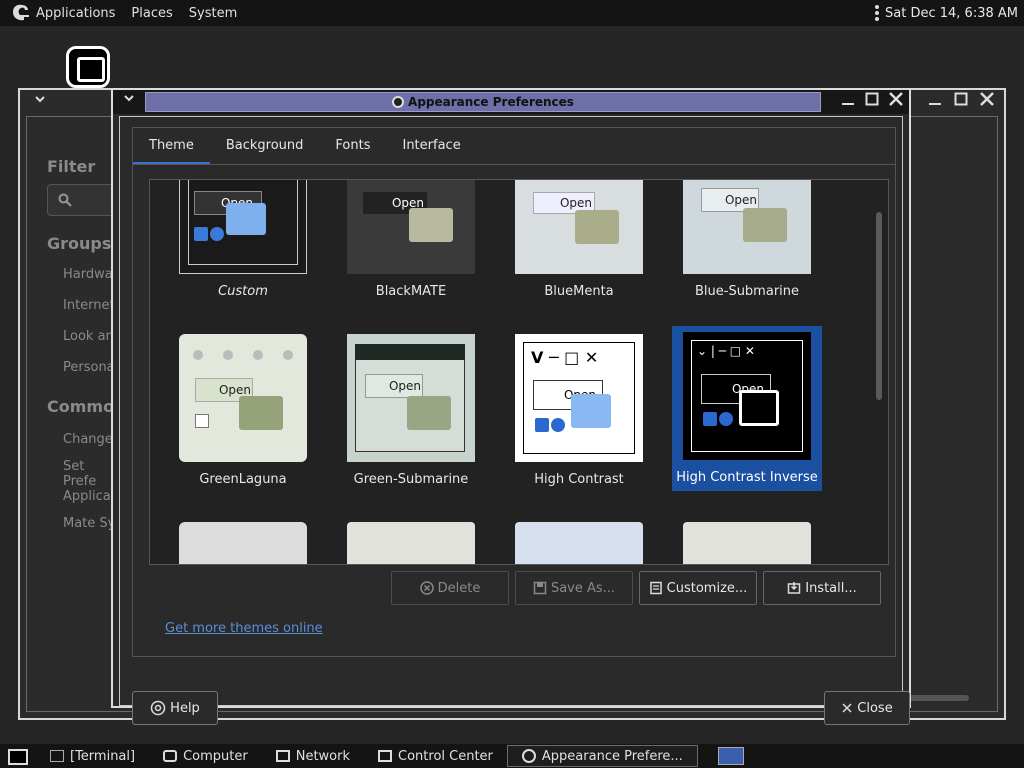 Image resolution: width=1024 pixels, height=768 pixels. I want to click on tab-bar: Theme Background Fonts Interface, so click(514, 146).